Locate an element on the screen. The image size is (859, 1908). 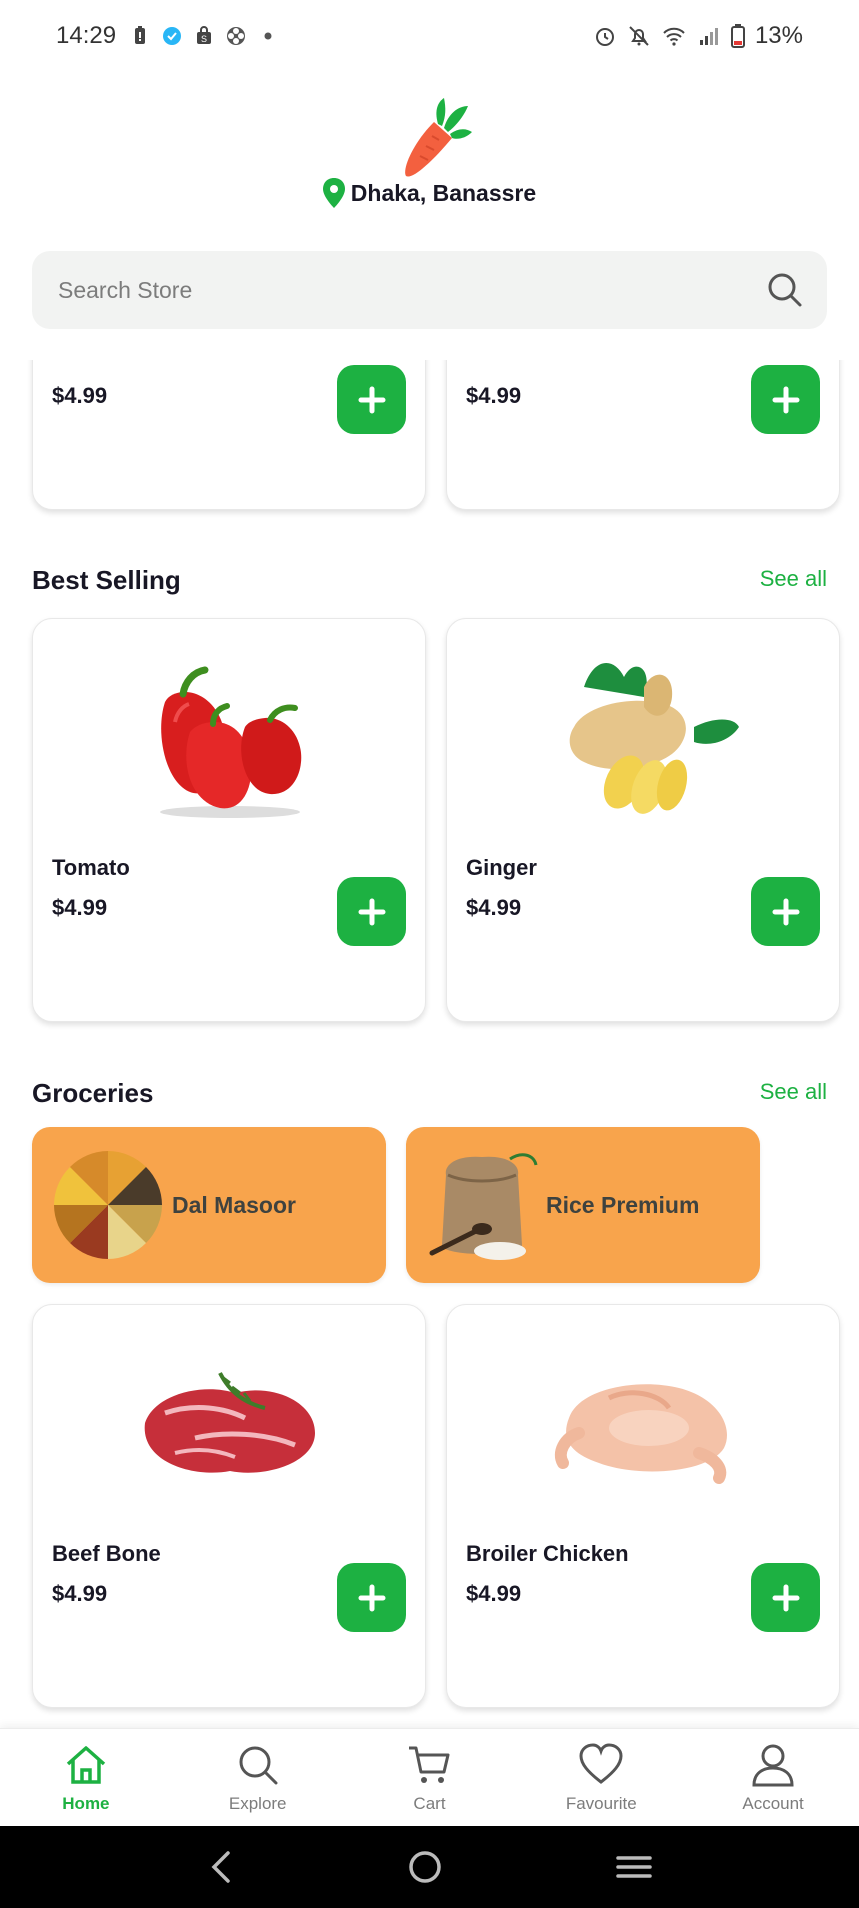
alarm-icon is located at coordinates (604, 37).